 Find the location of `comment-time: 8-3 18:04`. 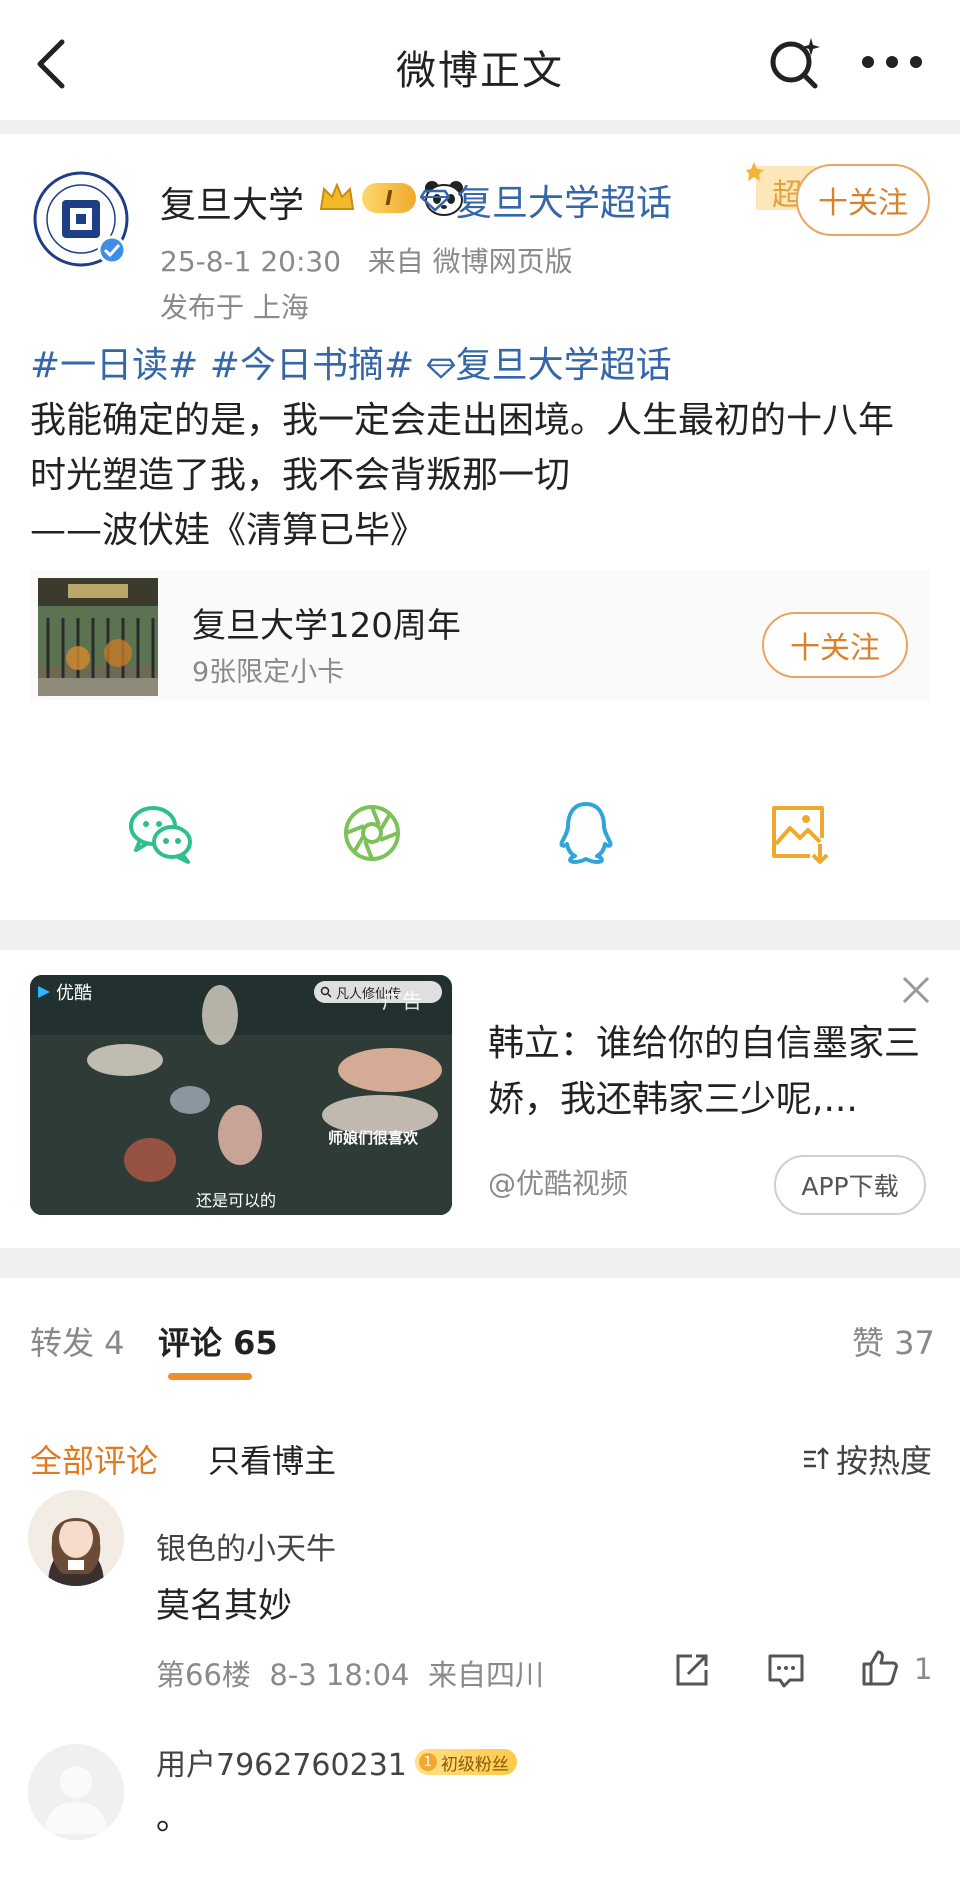

comment-time: 8-3 18:04 is located at coordinates (339, 1675).